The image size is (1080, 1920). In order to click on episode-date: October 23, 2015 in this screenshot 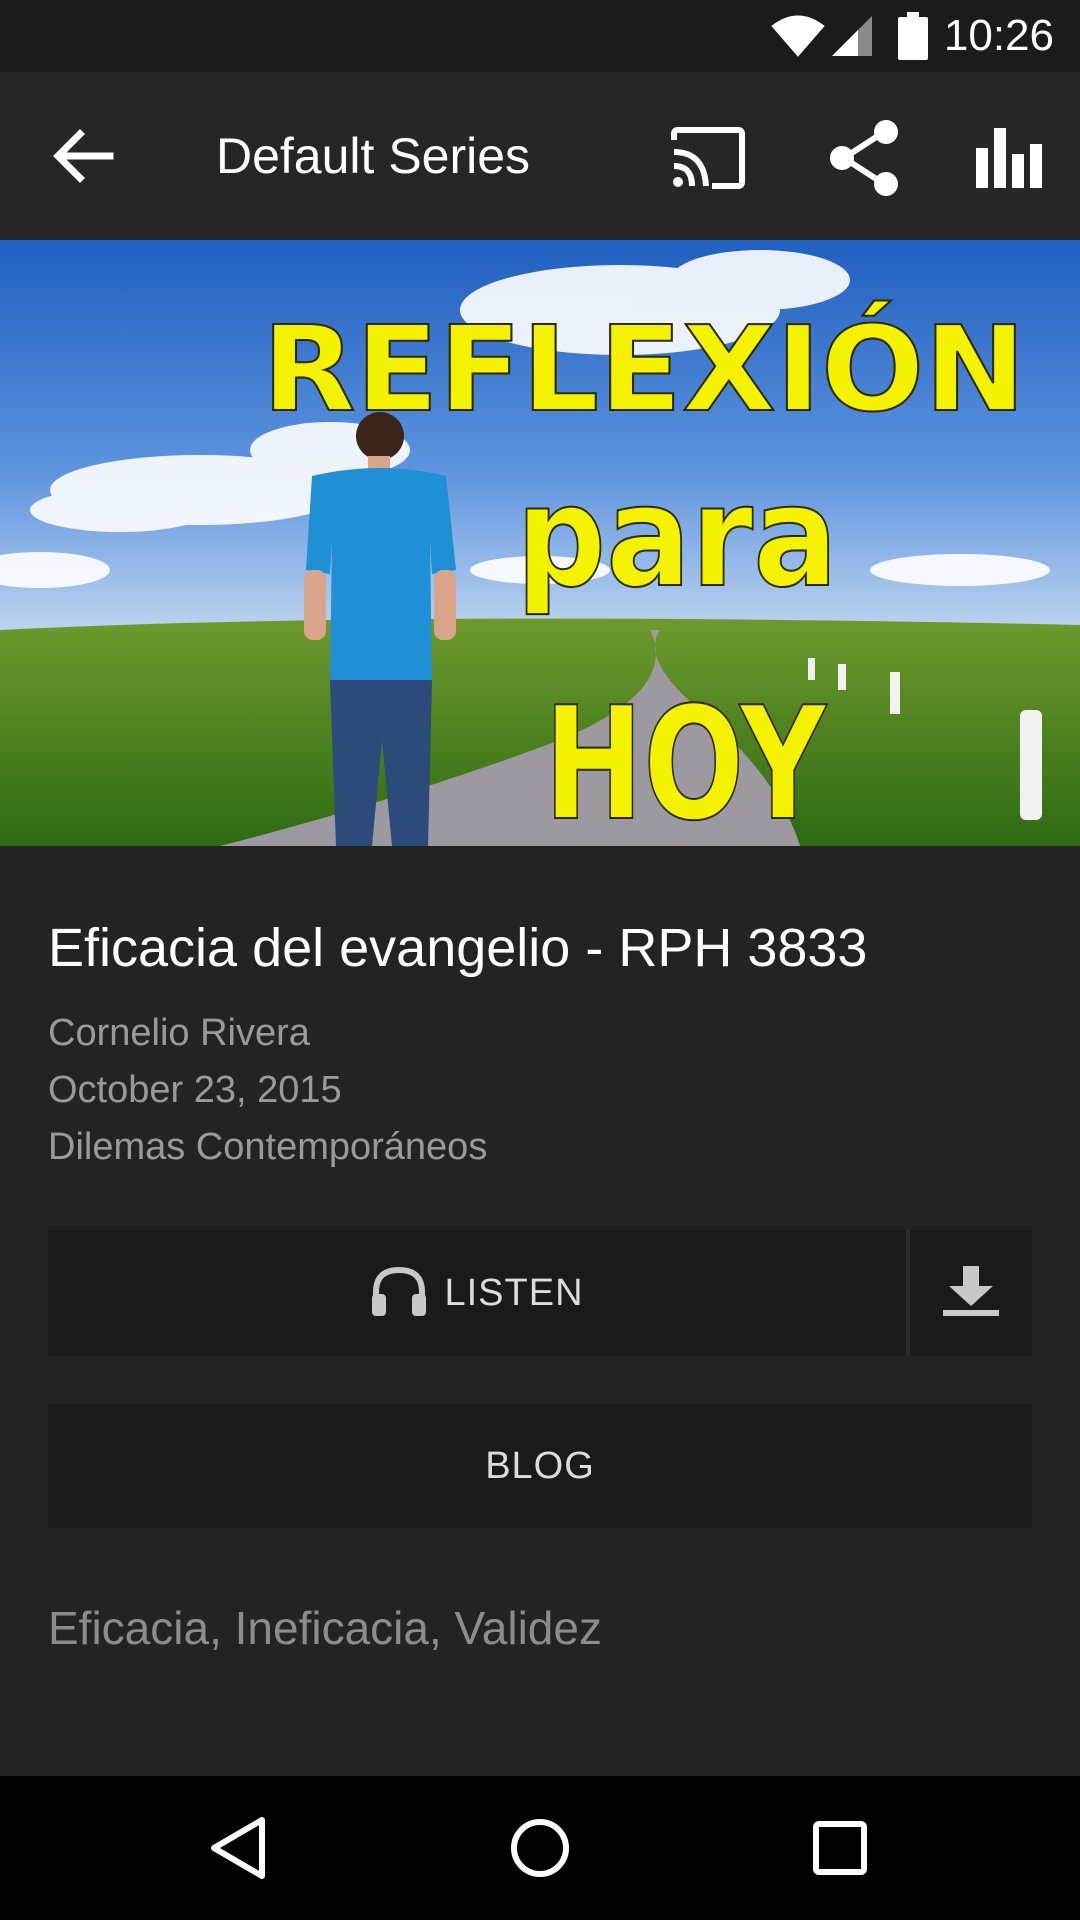, I will do `click(195, 1090)`.